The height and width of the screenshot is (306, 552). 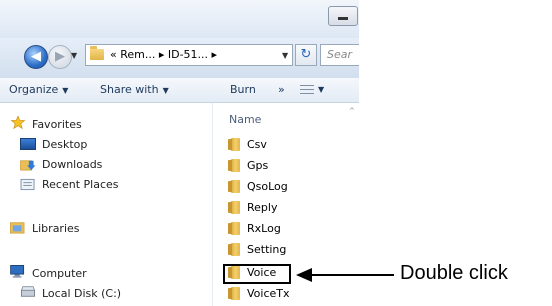 What do you see at coordinates (64, 144) in the screenshot?
I see `nav-desktop: Desktop` at bounding box center [64, 144].